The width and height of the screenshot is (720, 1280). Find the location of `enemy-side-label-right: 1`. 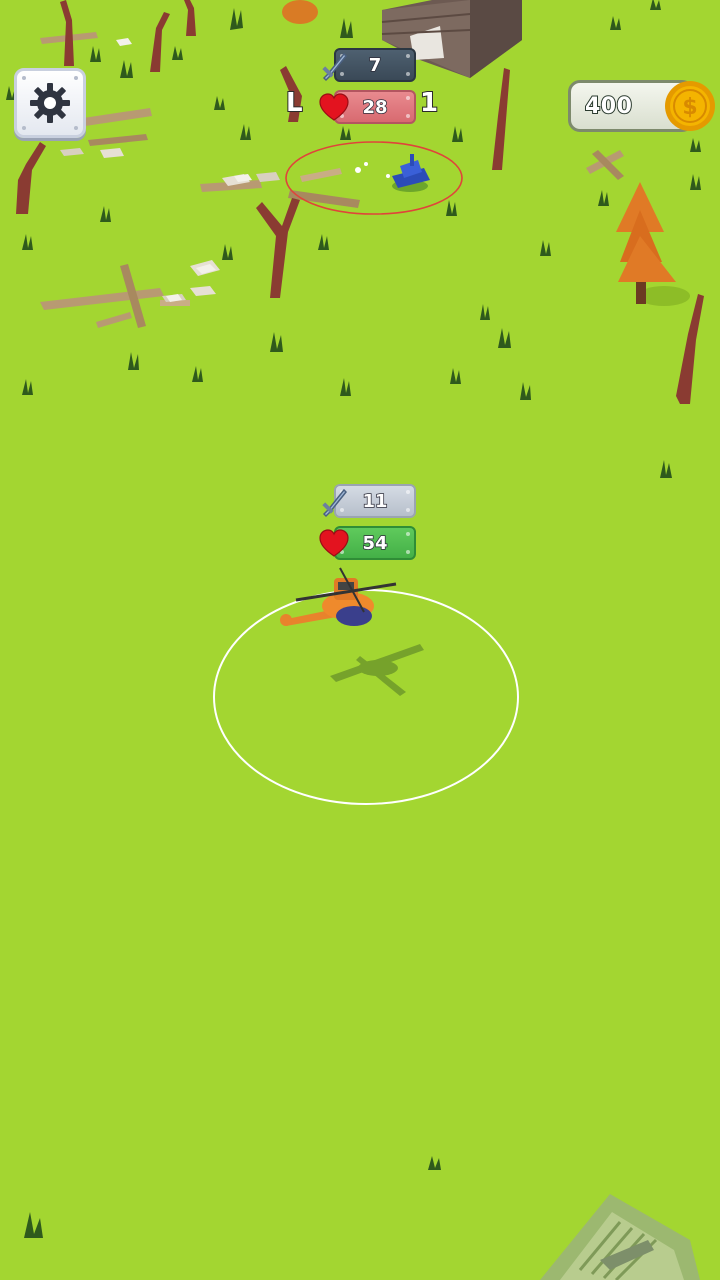

enemy-side-label-right: 1 is located at coordinates (429, 103).